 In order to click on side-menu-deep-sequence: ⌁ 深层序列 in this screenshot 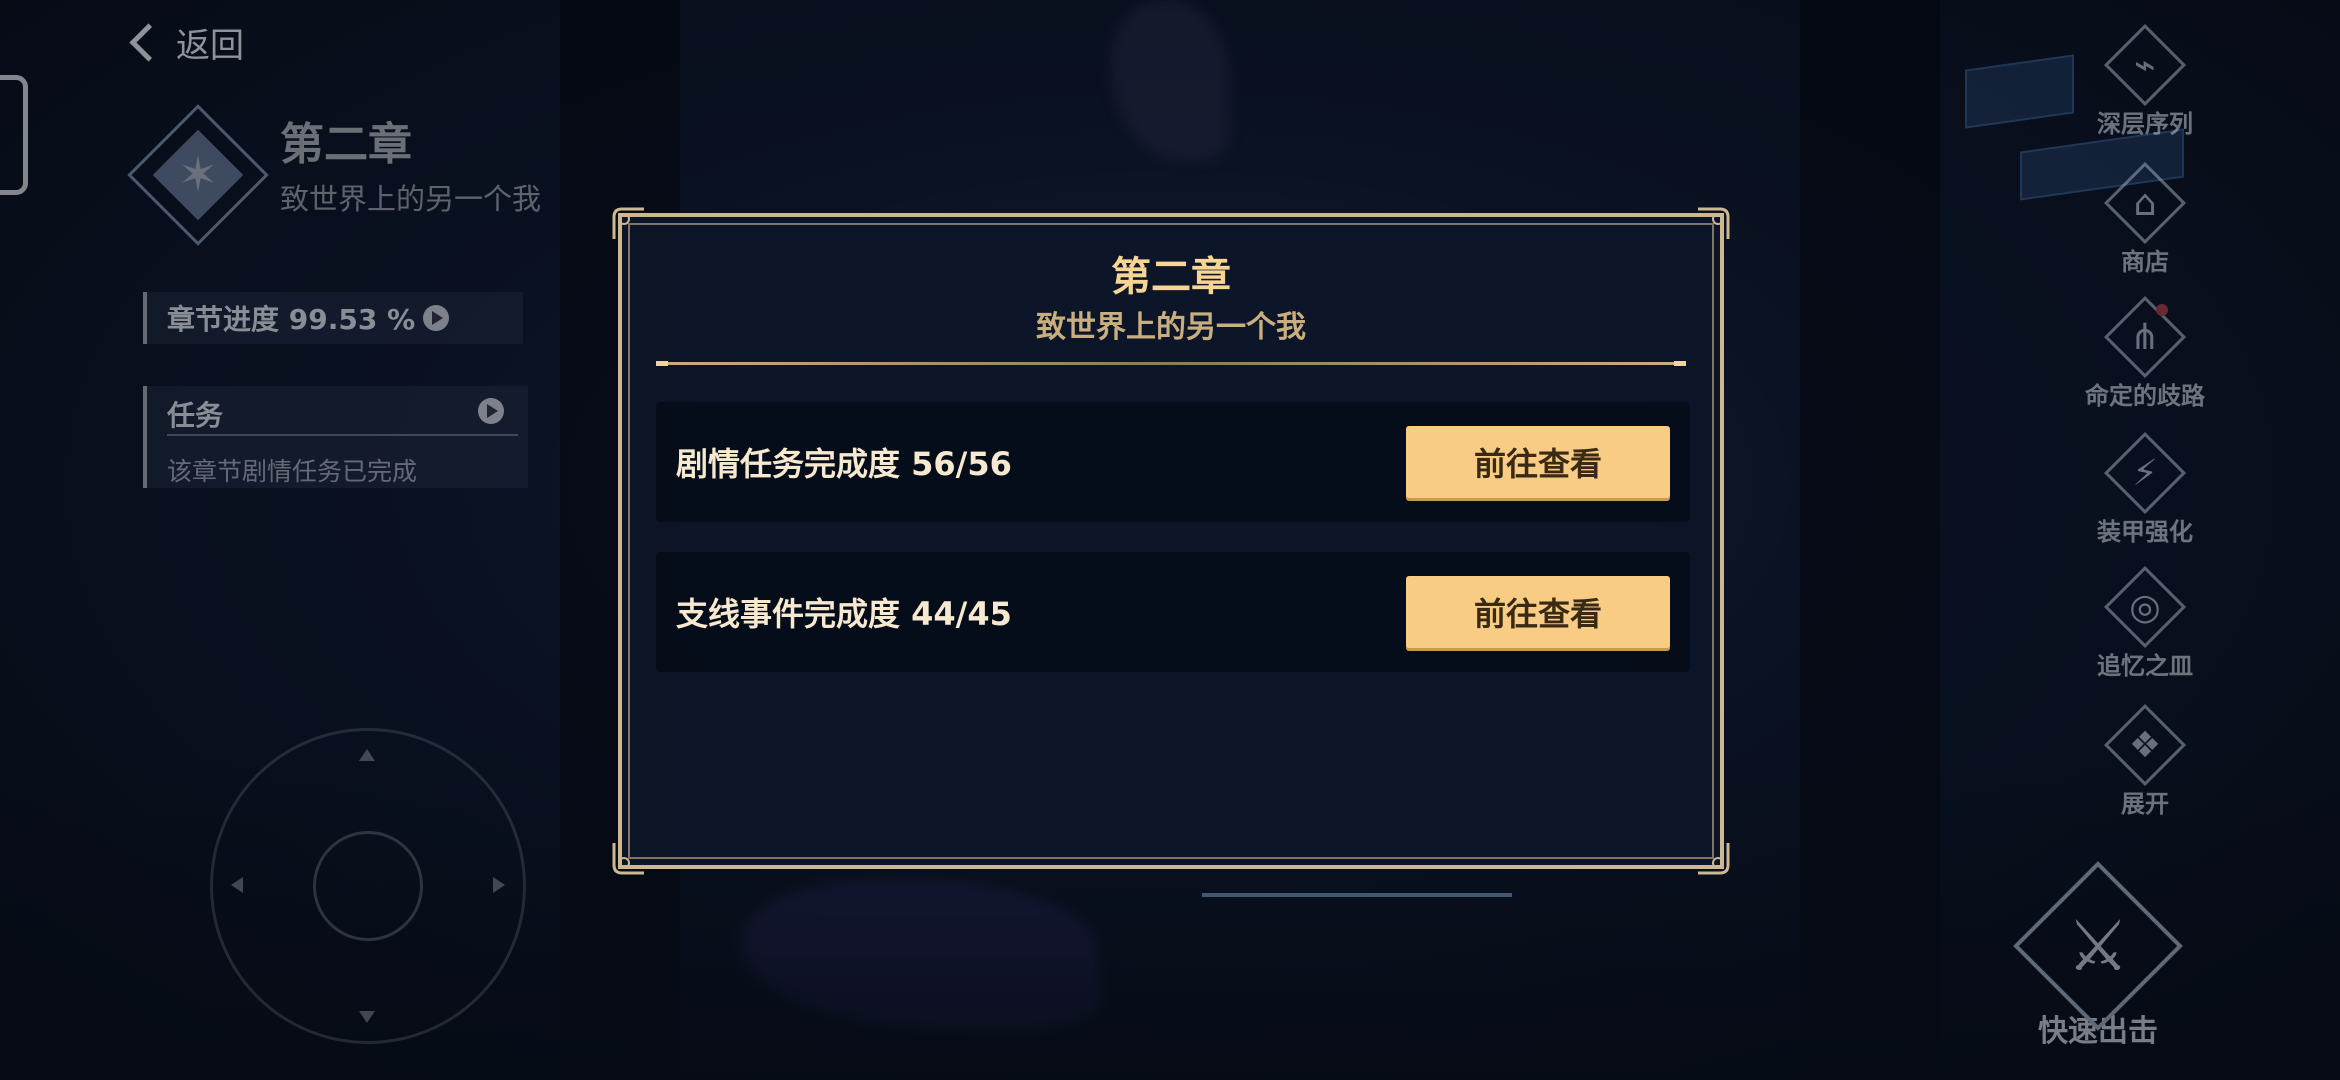, I will do `click(2145, 79)`.